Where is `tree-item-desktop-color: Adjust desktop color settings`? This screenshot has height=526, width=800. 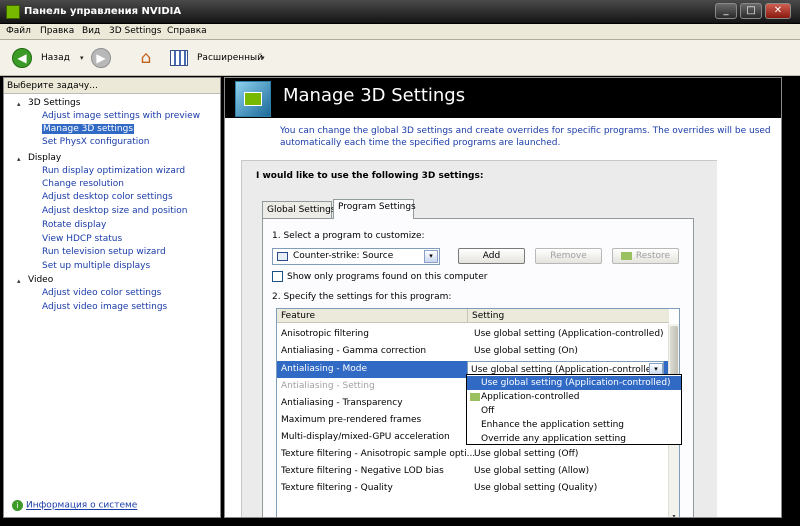
tree-item-desktop-color: Adjust desktop color settings is located at coordinates (107, 197).